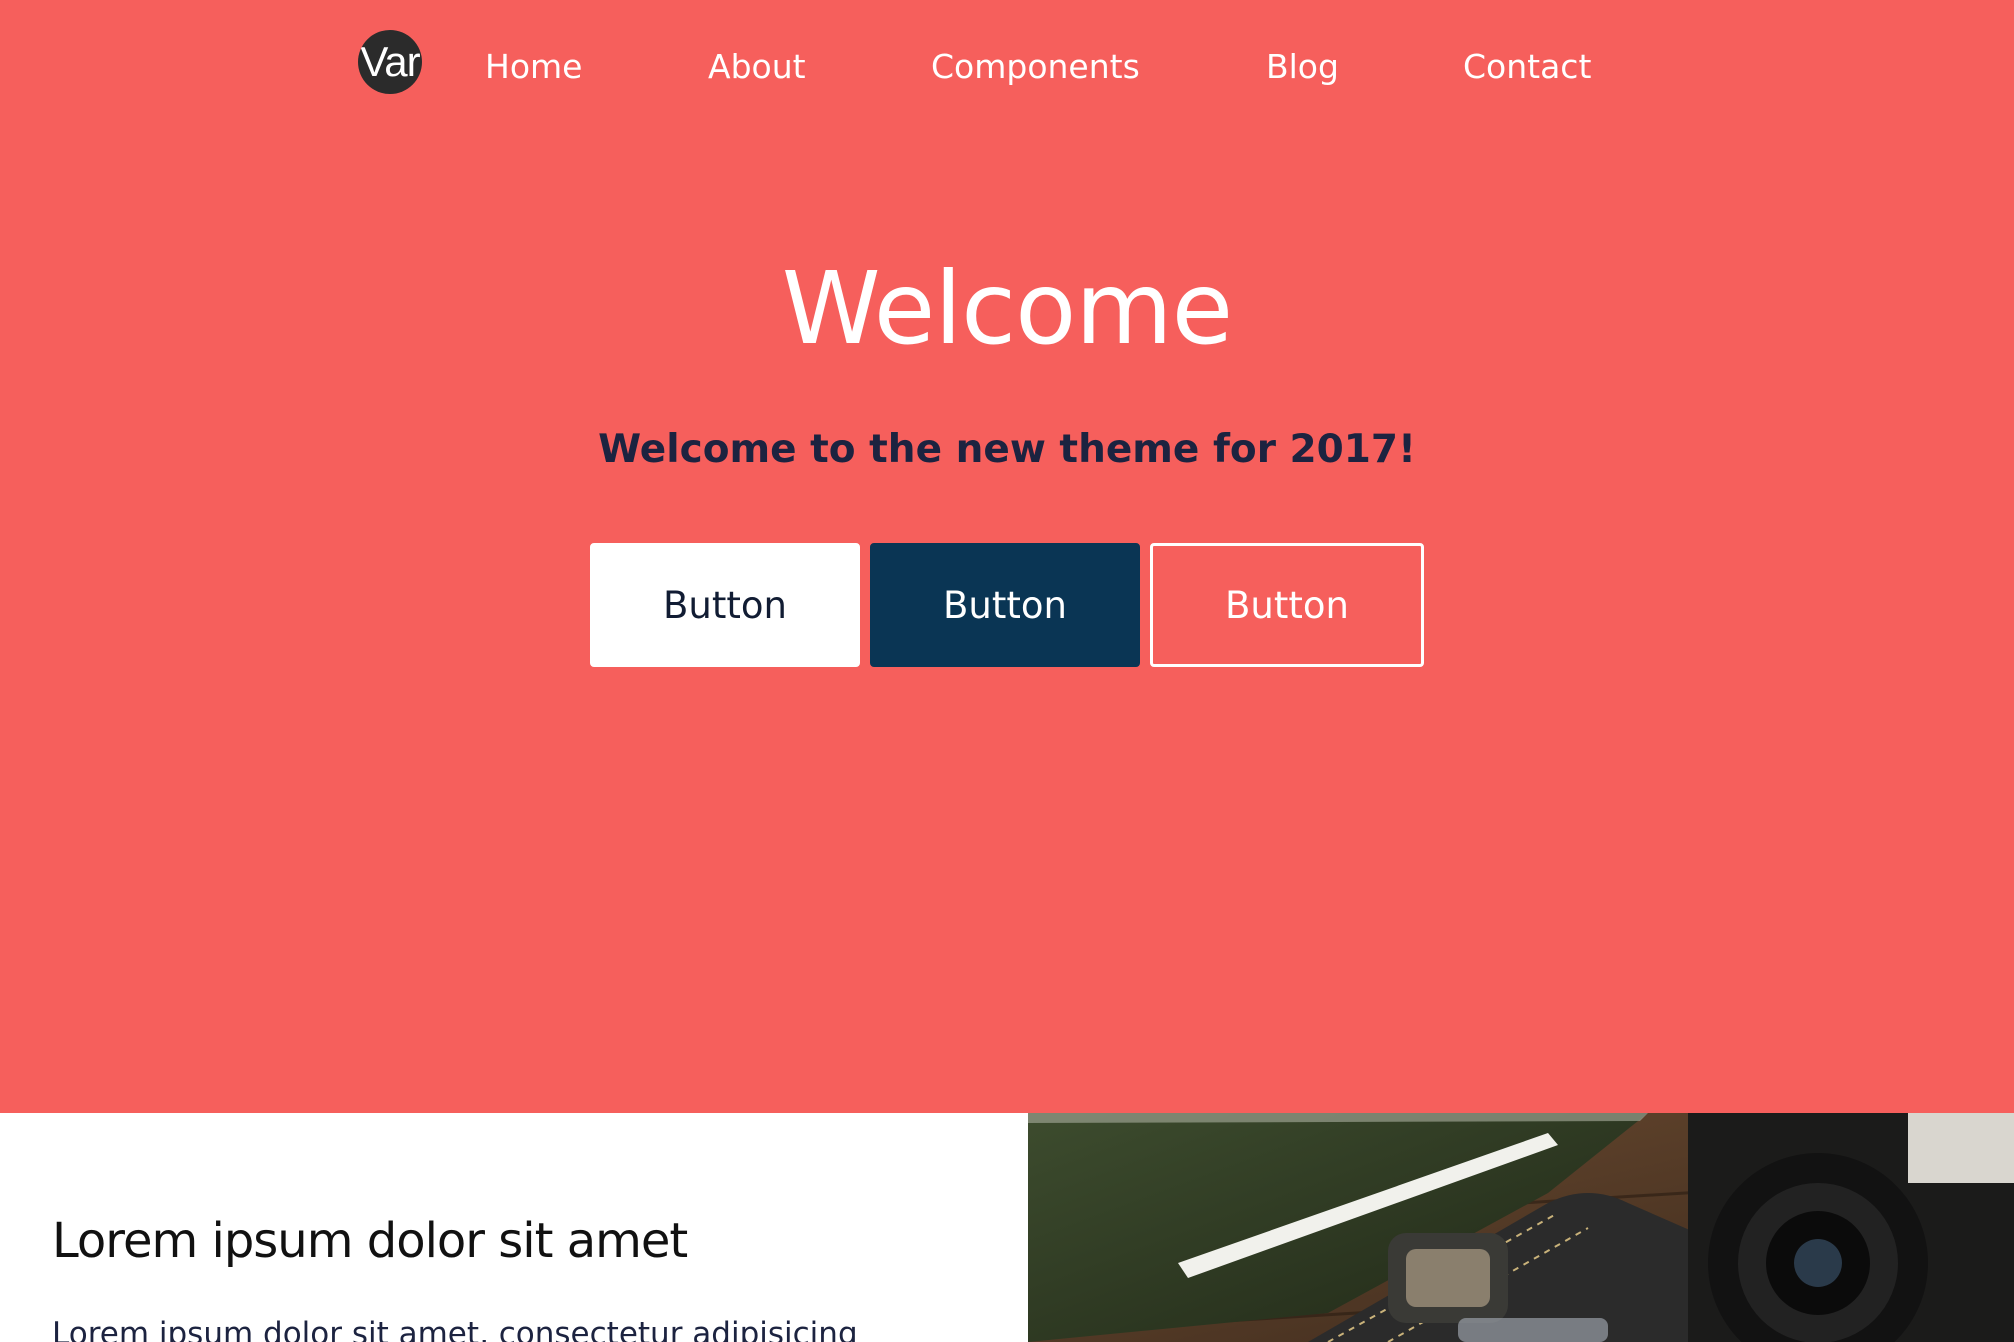  Describe the element at coordinates (370, 1241) in the screenshot. I see `feature-heading: Lorem ipsum dolor sit amet` at that location.